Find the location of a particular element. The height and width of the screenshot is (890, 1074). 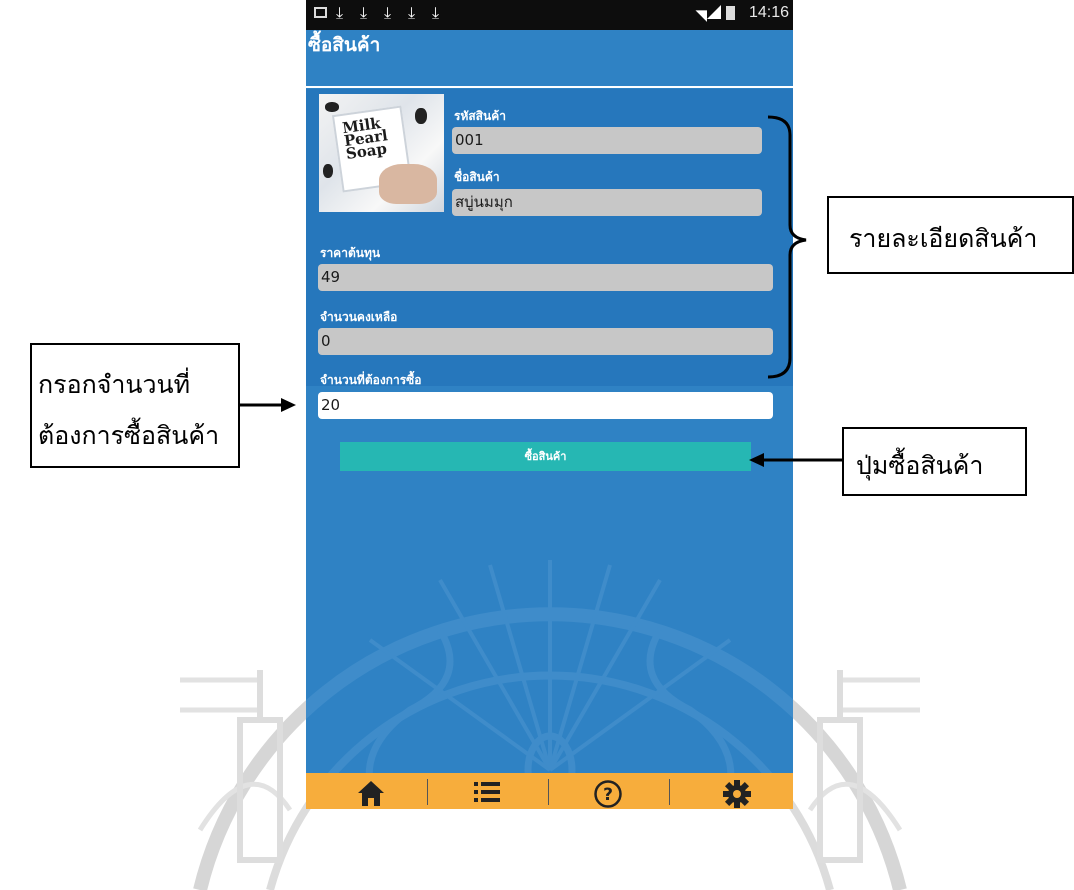

page-title: ซื้อสินค้า is located at coordinates (344, 45).